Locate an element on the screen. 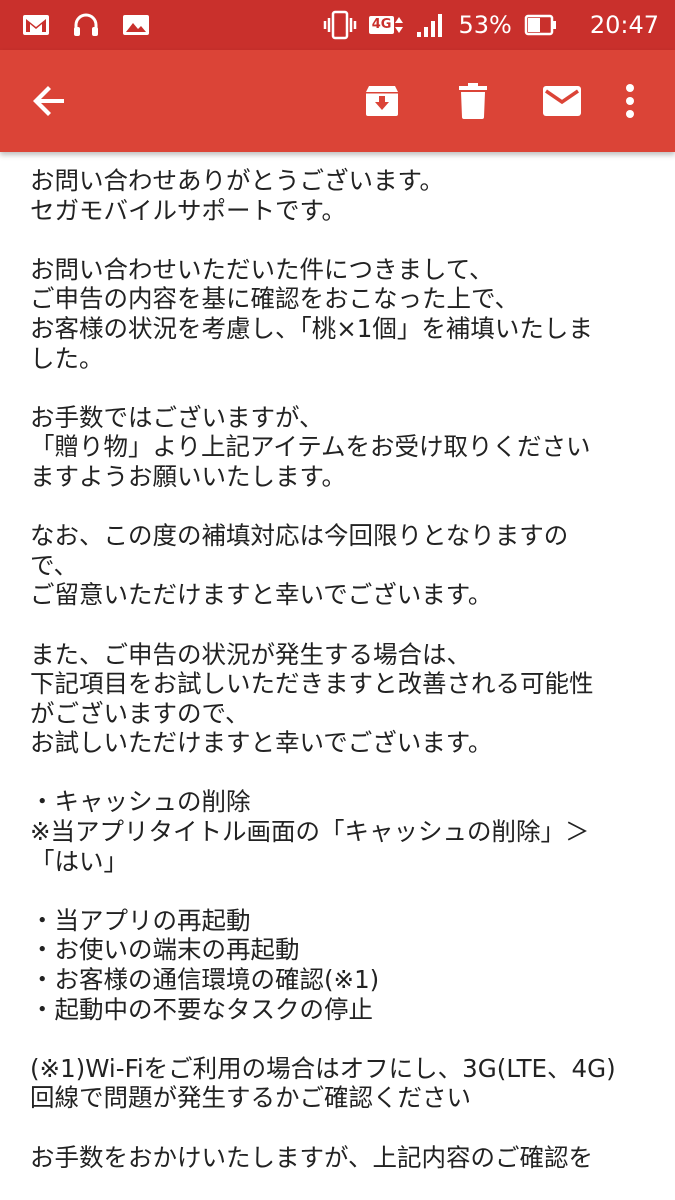 Image resolution: width=675 pixels, height=1200 pixels. headphones-icon is located at coordinates (86, 25).